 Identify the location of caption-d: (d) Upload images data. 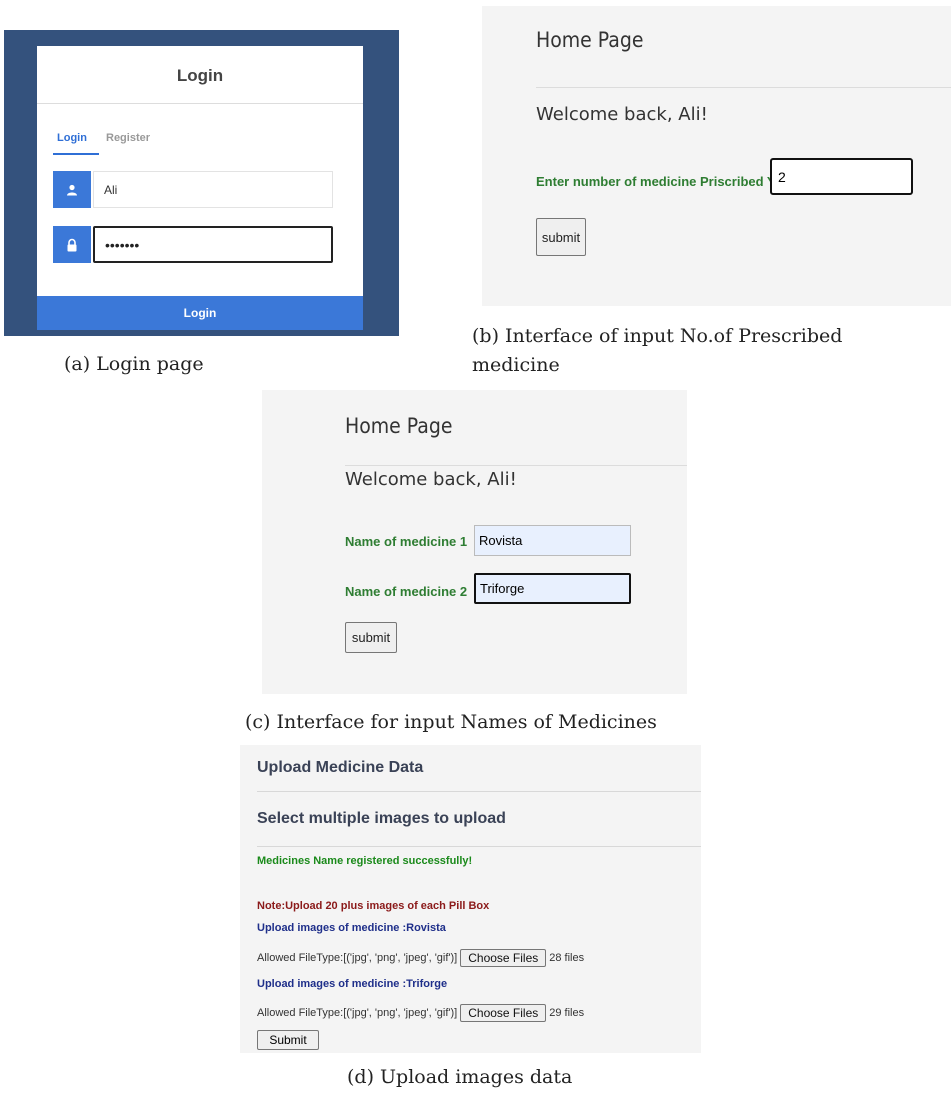
(460, 1077).